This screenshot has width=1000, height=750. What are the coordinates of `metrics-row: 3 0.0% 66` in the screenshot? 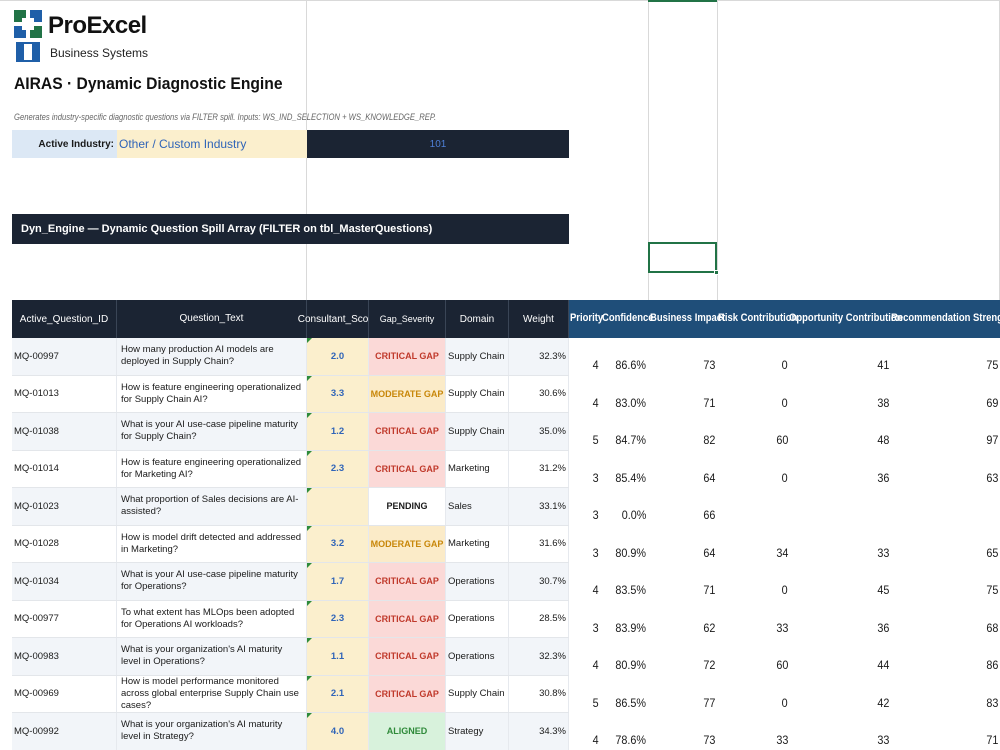 It's located at (784, 507).